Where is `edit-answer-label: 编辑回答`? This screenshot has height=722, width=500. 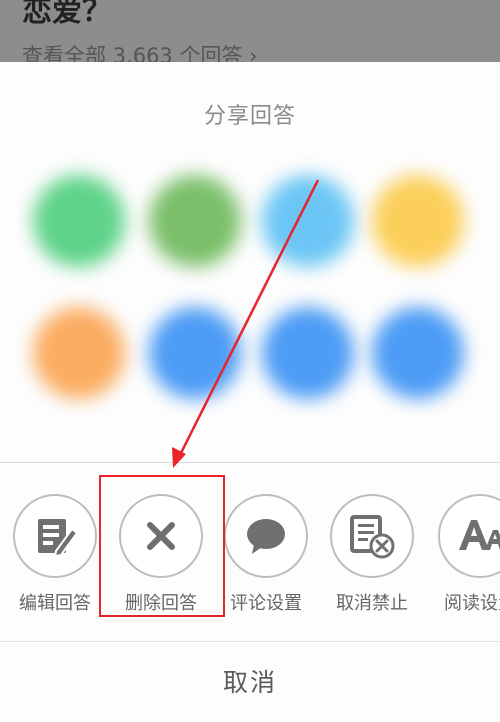 edit-answer-label: 编辑回答 is located at coordinates (55, 603).